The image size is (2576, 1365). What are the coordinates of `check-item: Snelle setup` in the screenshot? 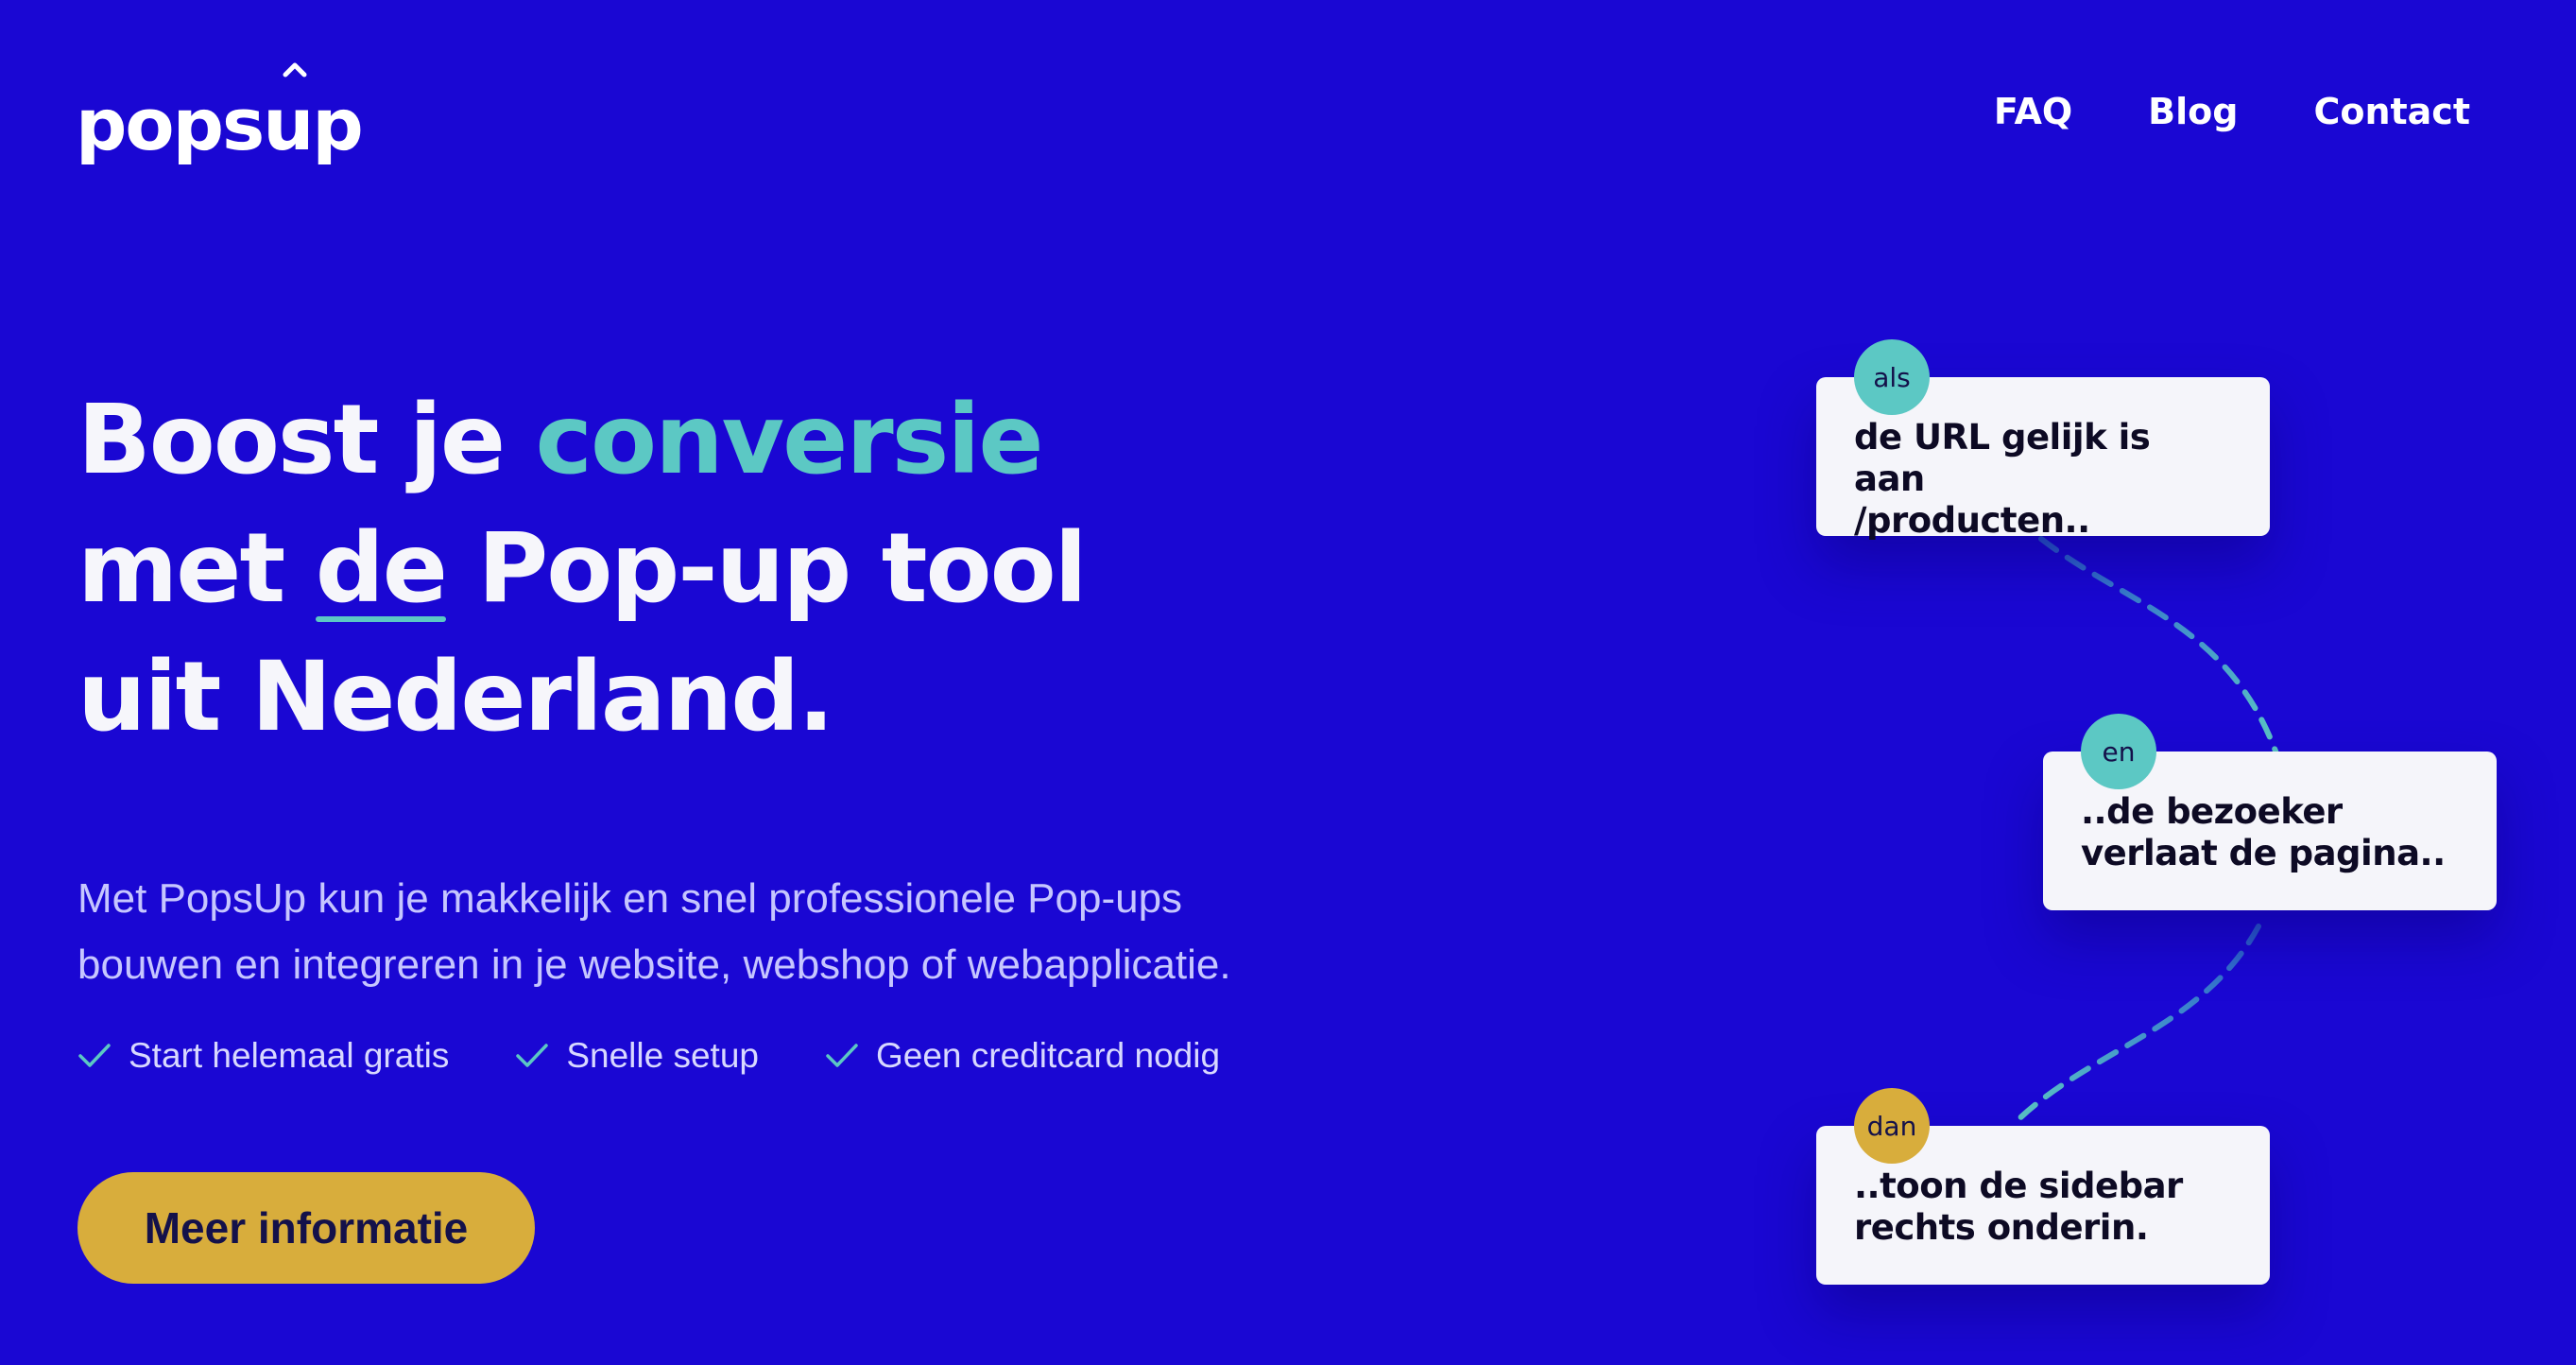 It's located at (637, 1056).